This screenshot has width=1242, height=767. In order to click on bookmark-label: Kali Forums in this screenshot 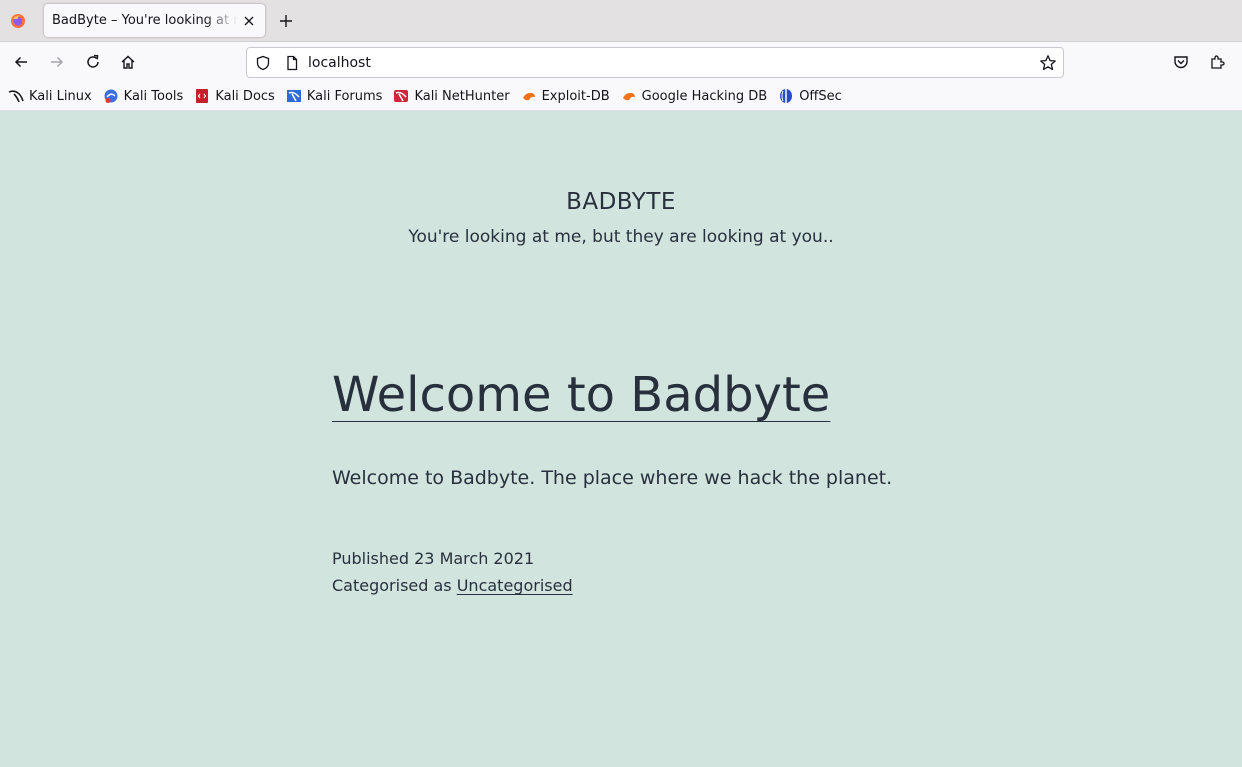, I will do `click(344, 96)`.